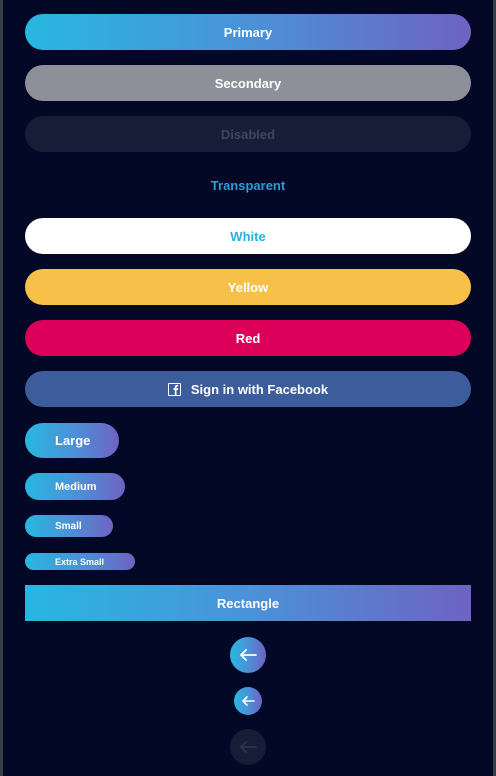  I want to click on disabled-button: Disabled, so click(248, 134).